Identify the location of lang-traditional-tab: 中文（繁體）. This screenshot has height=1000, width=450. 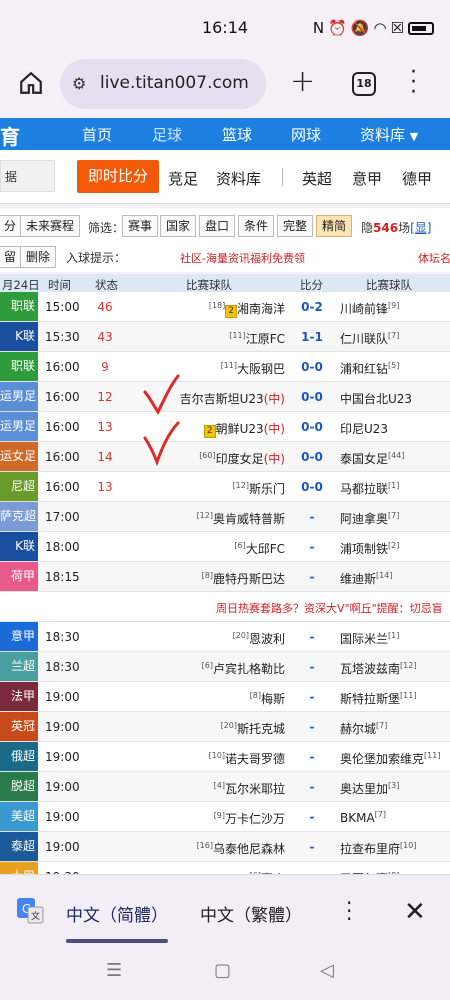
(251, 913).